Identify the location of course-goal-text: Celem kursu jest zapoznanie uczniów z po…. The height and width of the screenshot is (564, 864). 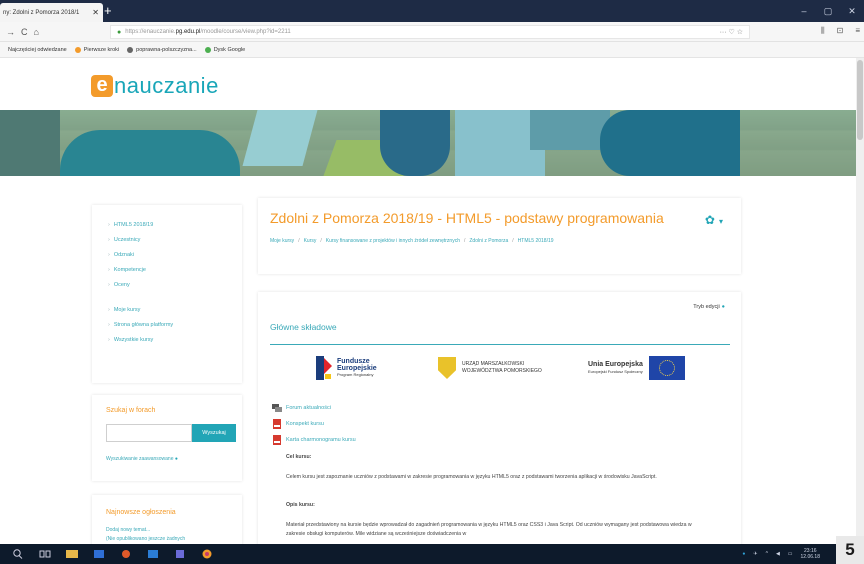
(471, 477).